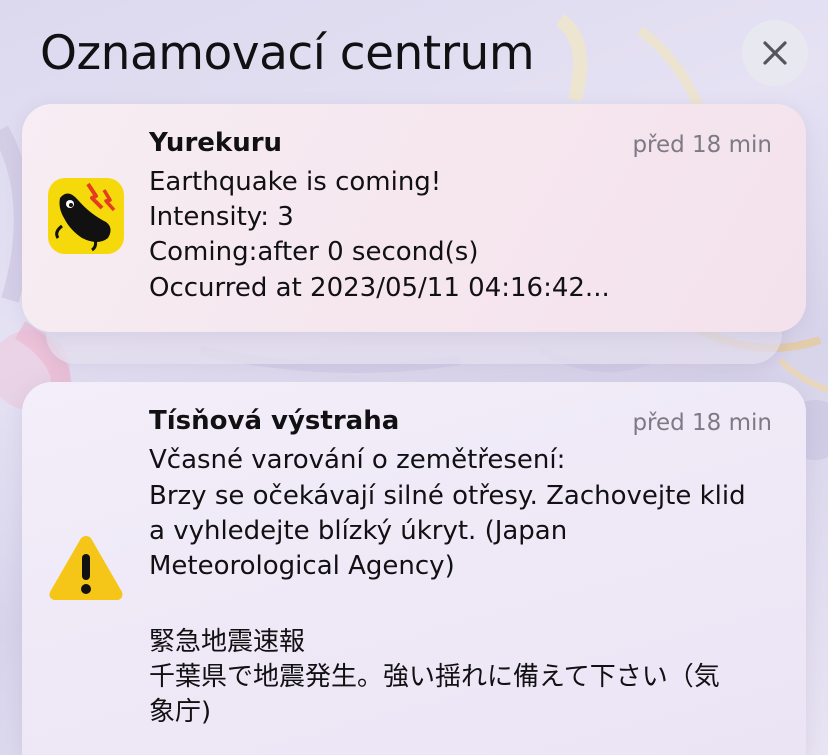  I want to click on notification-body-line: 千葉県で地震発生。強い揺れに備えて下さい（気, so click(434, 677).